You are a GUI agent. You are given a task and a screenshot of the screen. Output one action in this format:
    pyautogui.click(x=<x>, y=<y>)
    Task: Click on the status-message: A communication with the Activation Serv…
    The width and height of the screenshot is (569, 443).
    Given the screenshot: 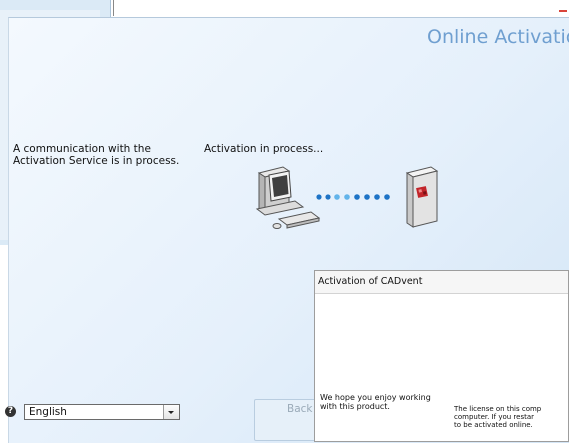 What is the action you would take?
    pyautogui.click(x=96, y=155)
    